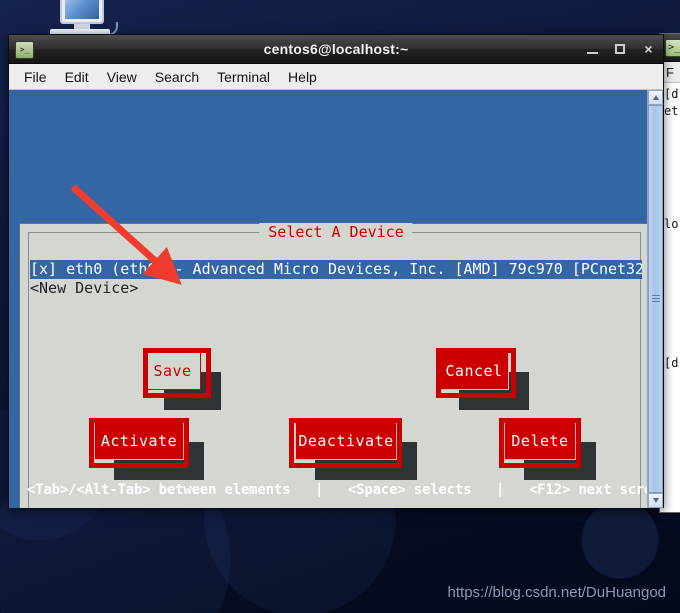 Image resolution: width=680 pixels, height=613 pixels. I want to click on delete-button: Delete, so click(540, 441).